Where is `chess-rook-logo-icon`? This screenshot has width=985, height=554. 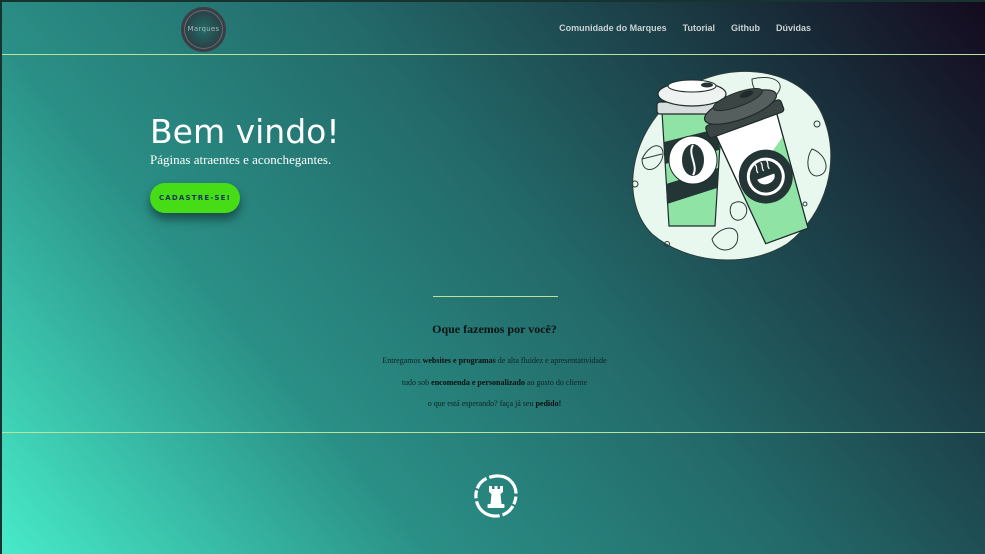
chess-rook-logo-icon is located at coordinates (496, 496).